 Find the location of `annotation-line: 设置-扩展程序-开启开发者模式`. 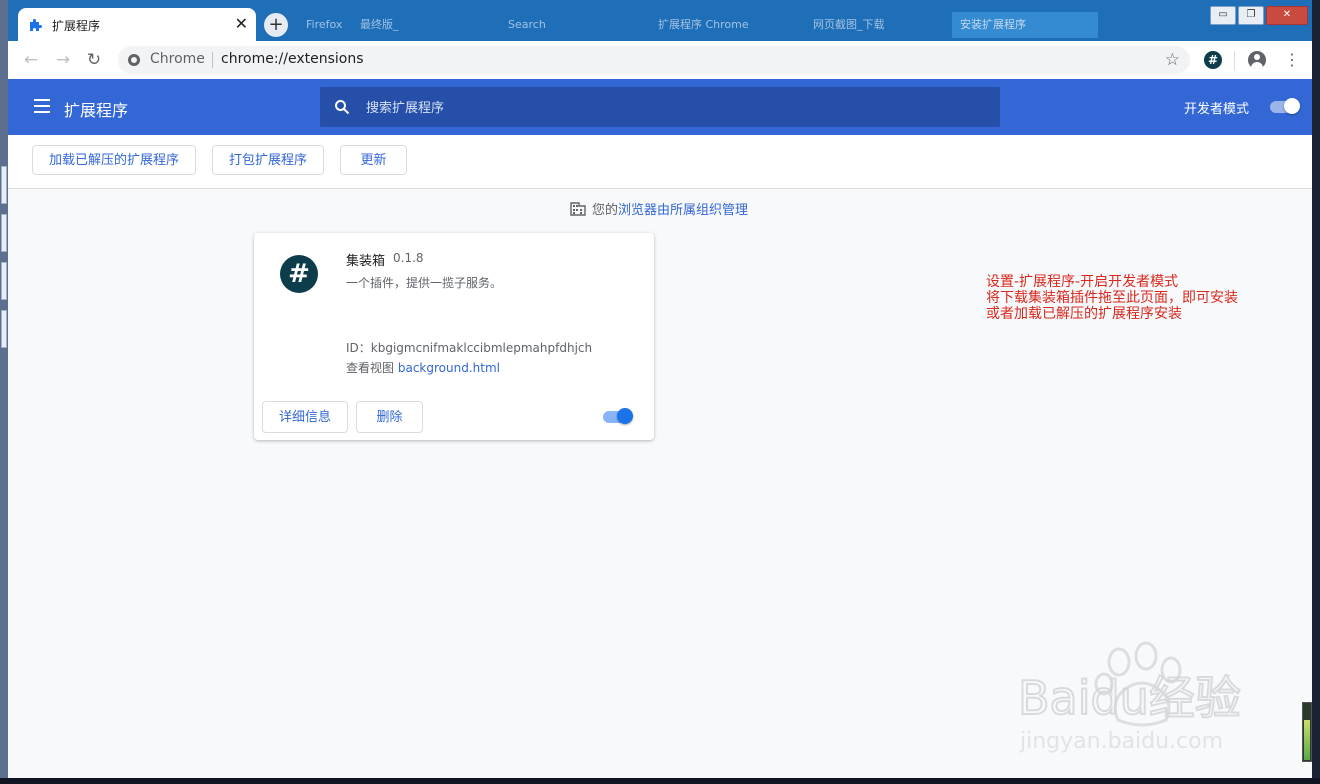

annotation-line: 设置-扩展程序-开启开发者模式 is located at coordinates (1082, 282).